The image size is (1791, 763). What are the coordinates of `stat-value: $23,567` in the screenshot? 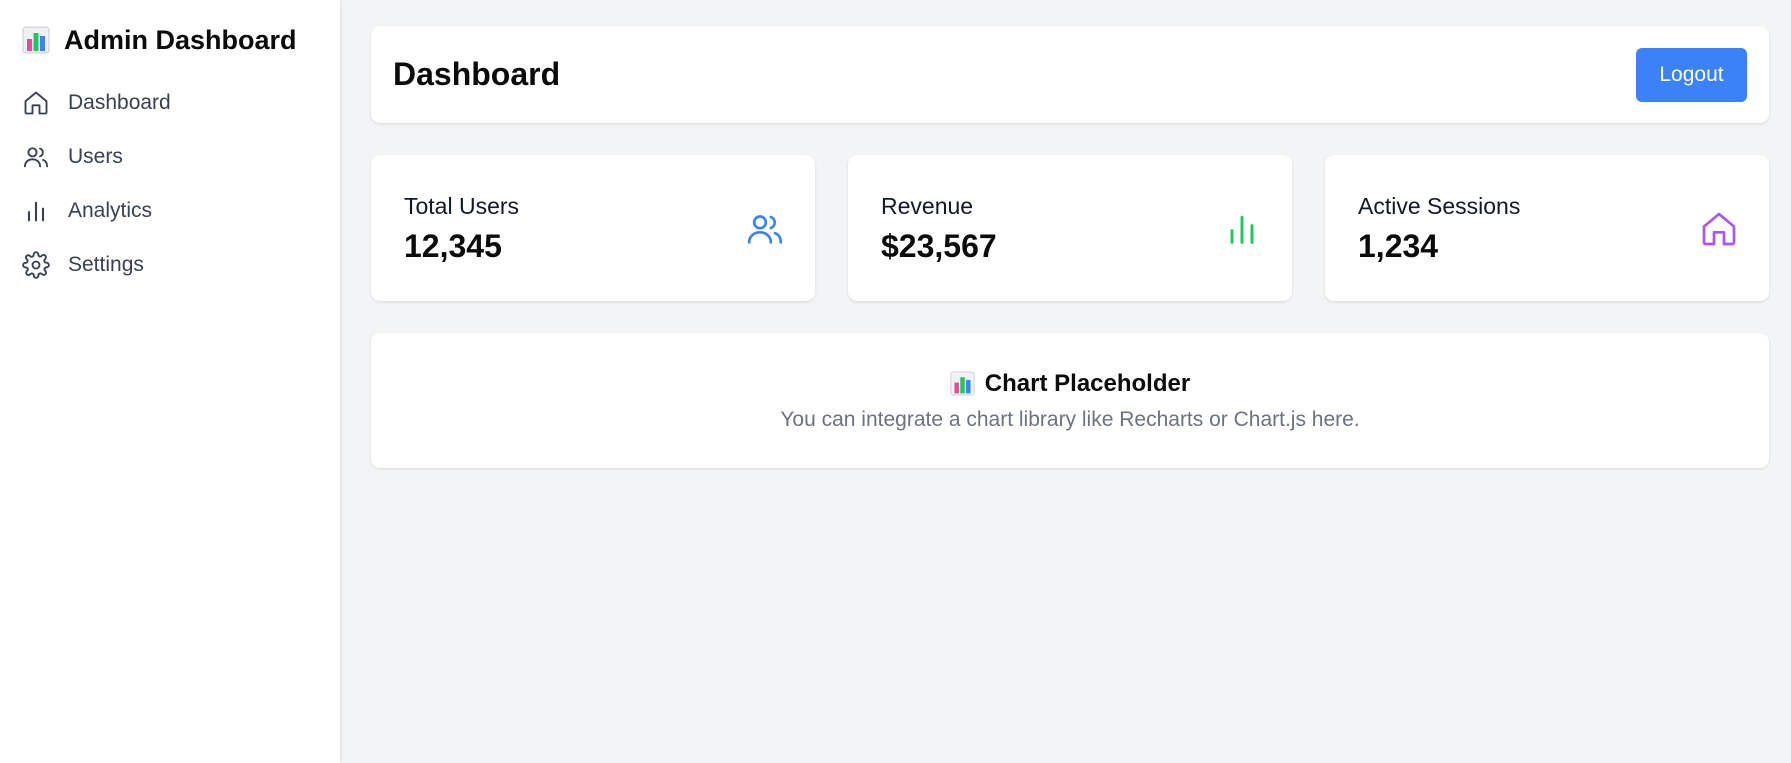 It's located at (939, 246).